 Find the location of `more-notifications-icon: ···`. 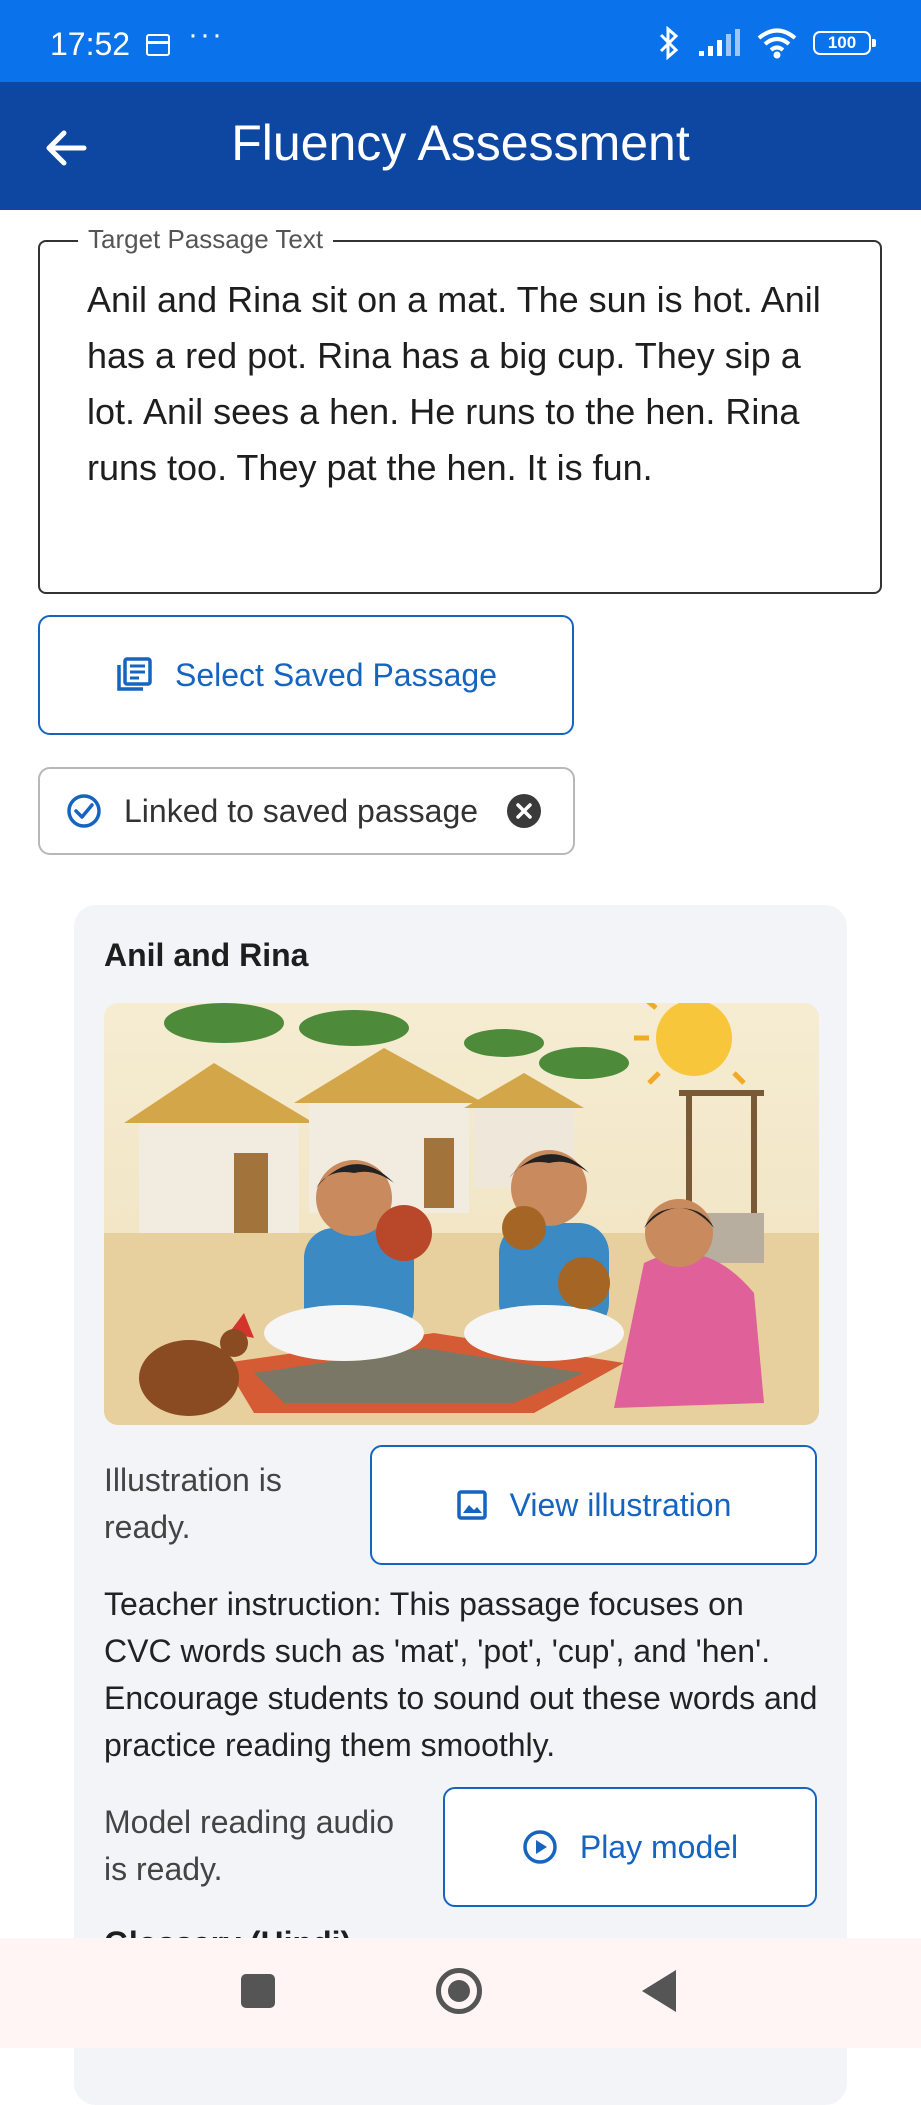

more-notifications-icon: ··· is located at coordinates (206, 34).